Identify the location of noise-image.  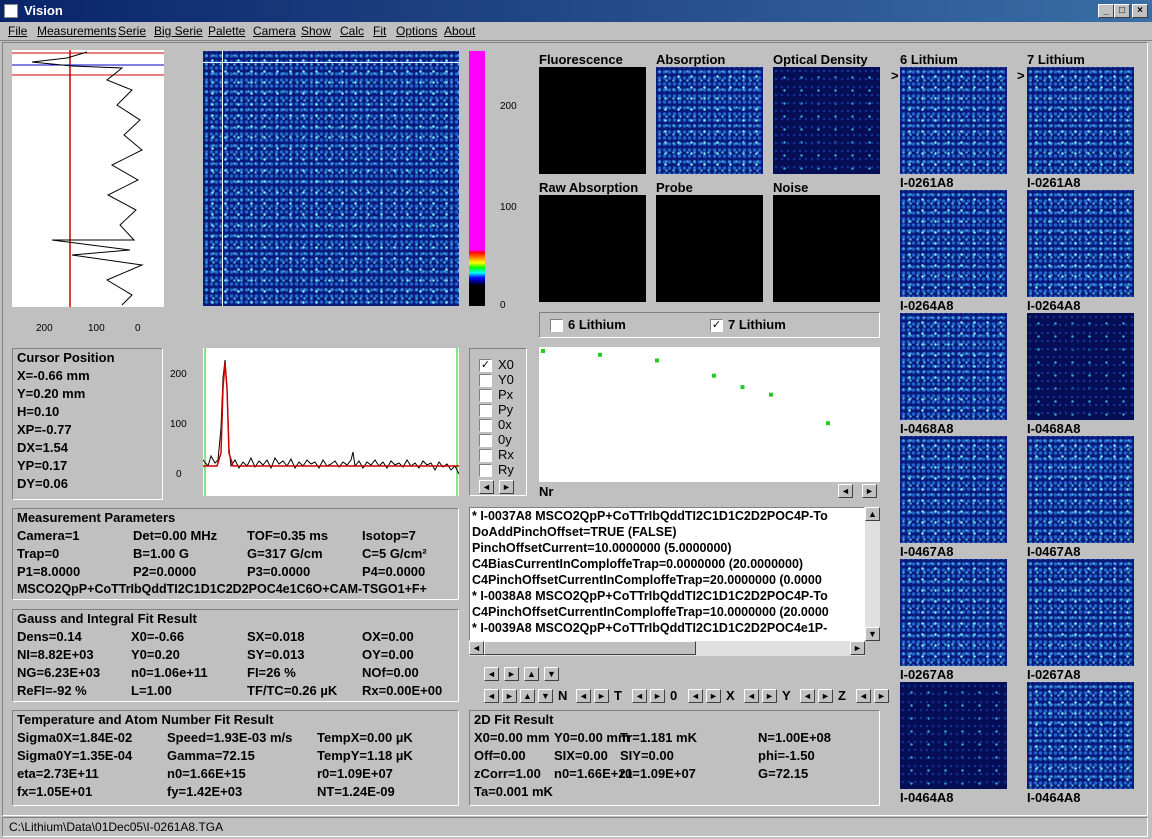
(826, 248).